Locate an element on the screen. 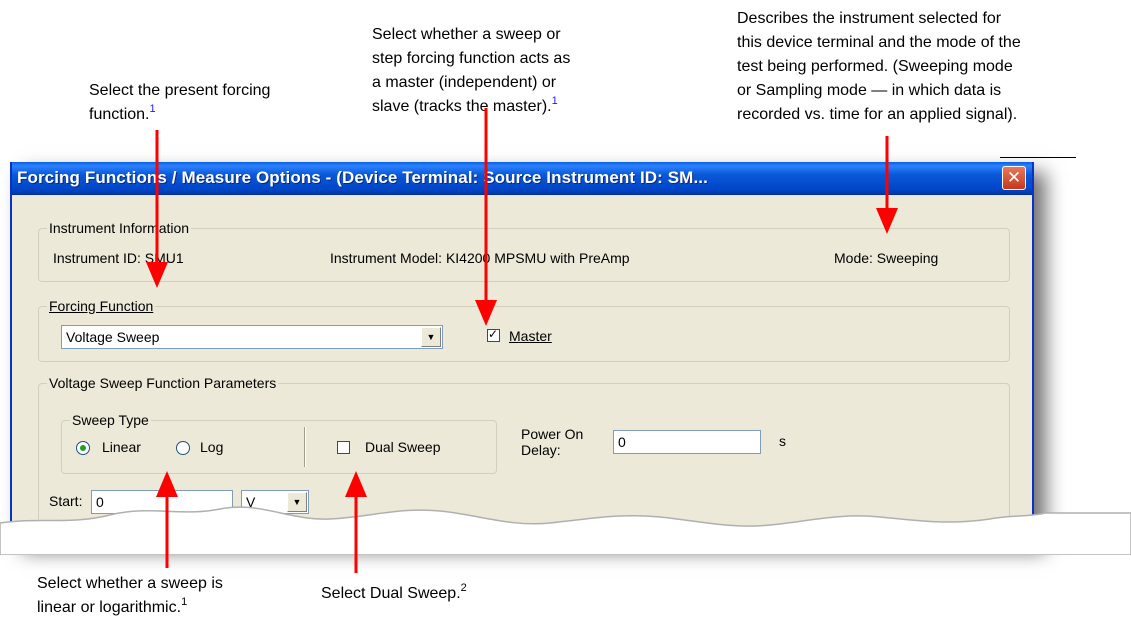 The image size is (1131, 629). divider-line is located at coordinates (1038, 157).